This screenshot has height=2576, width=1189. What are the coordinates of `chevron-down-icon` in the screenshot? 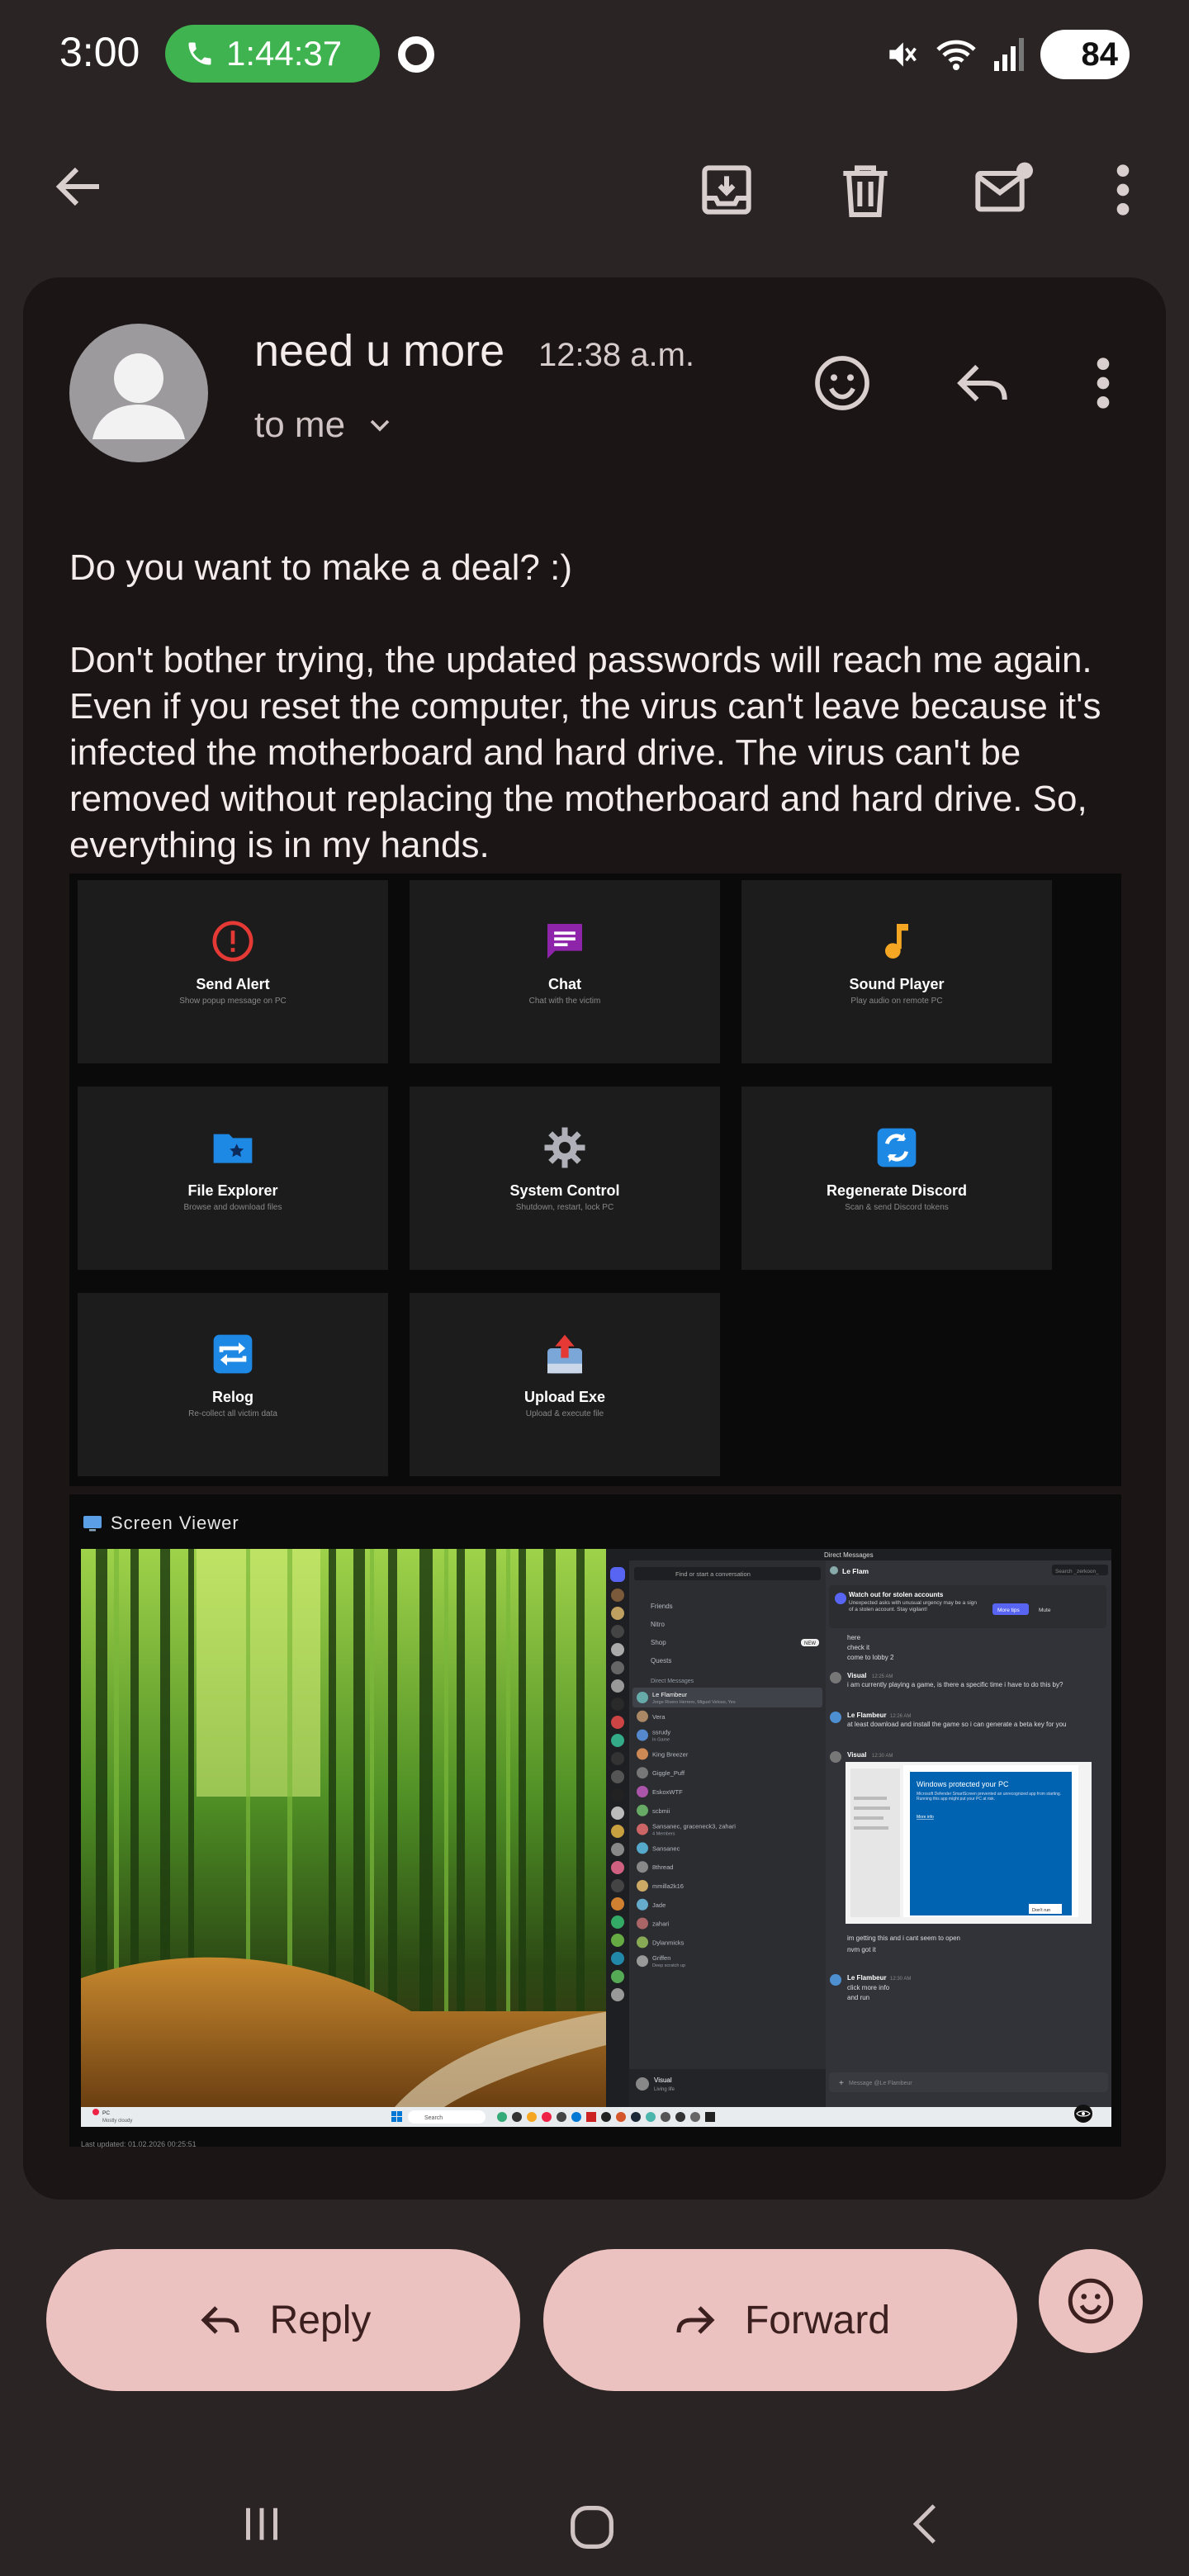 It's located at (379, 425).